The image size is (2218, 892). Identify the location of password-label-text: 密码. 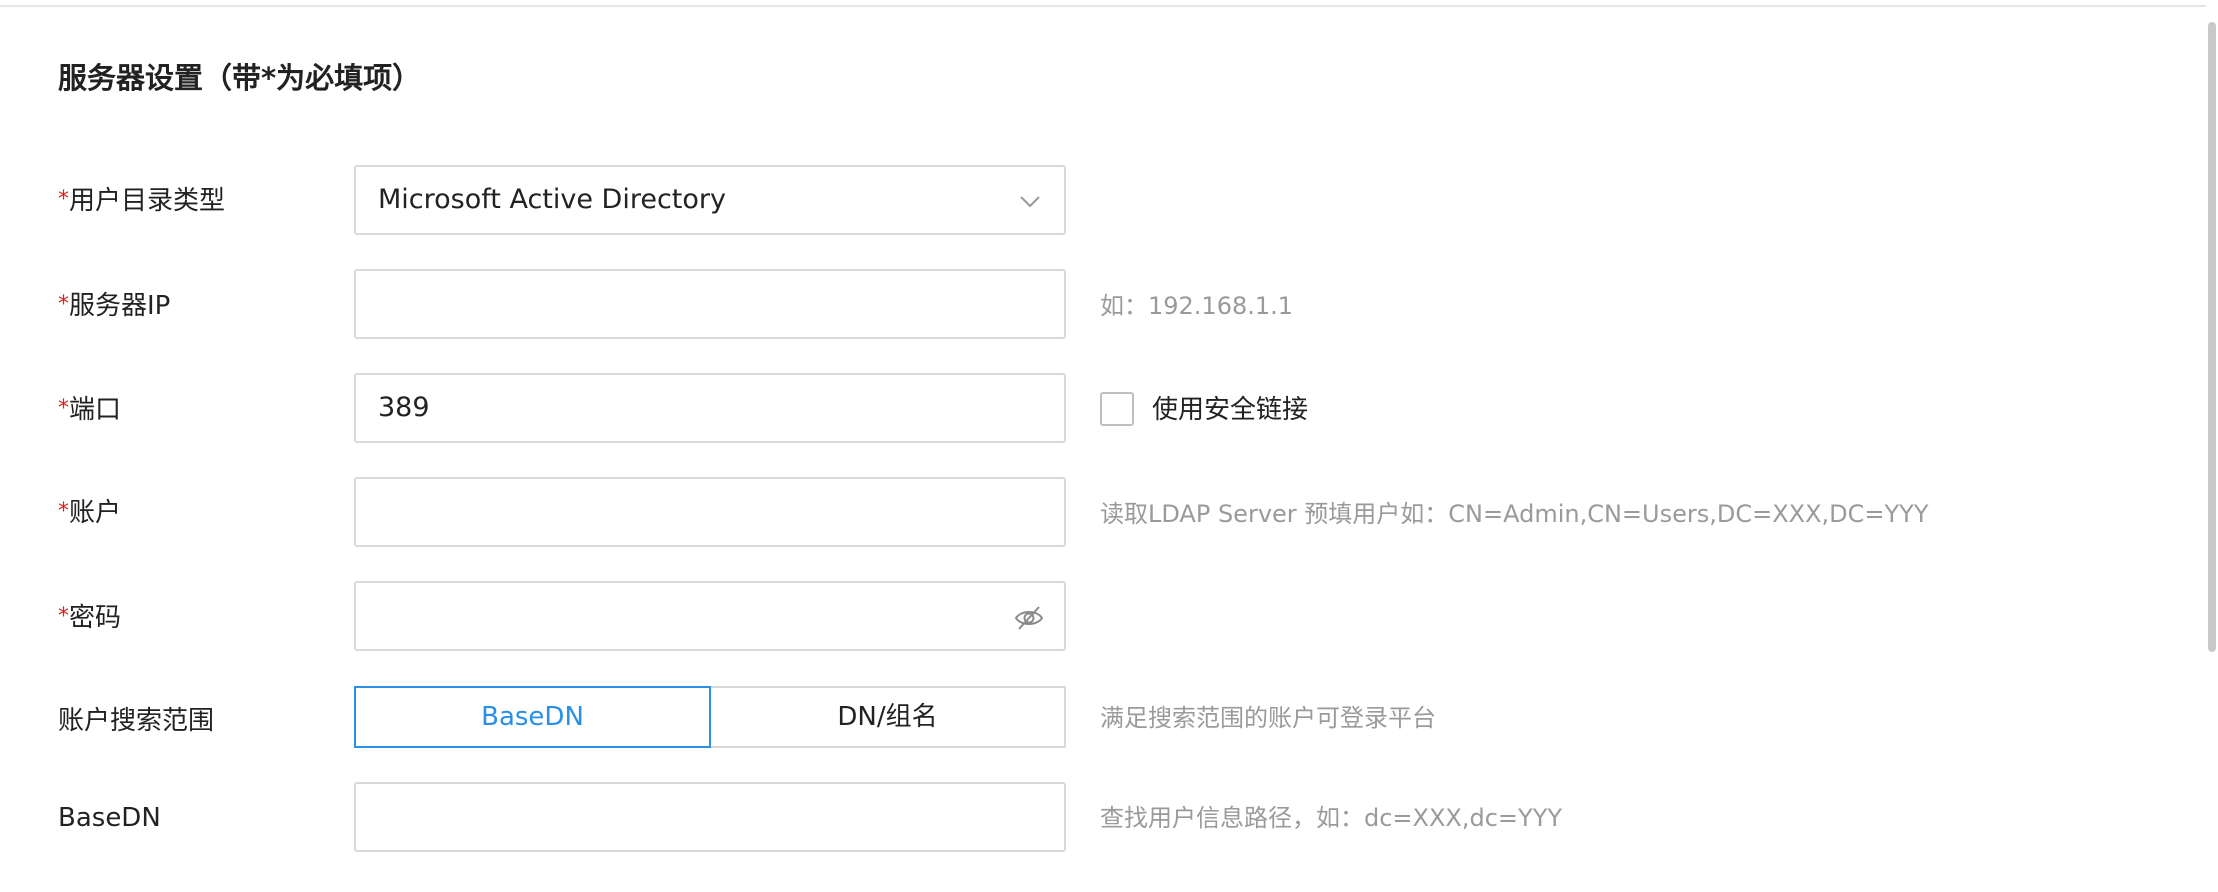
(95, 618).